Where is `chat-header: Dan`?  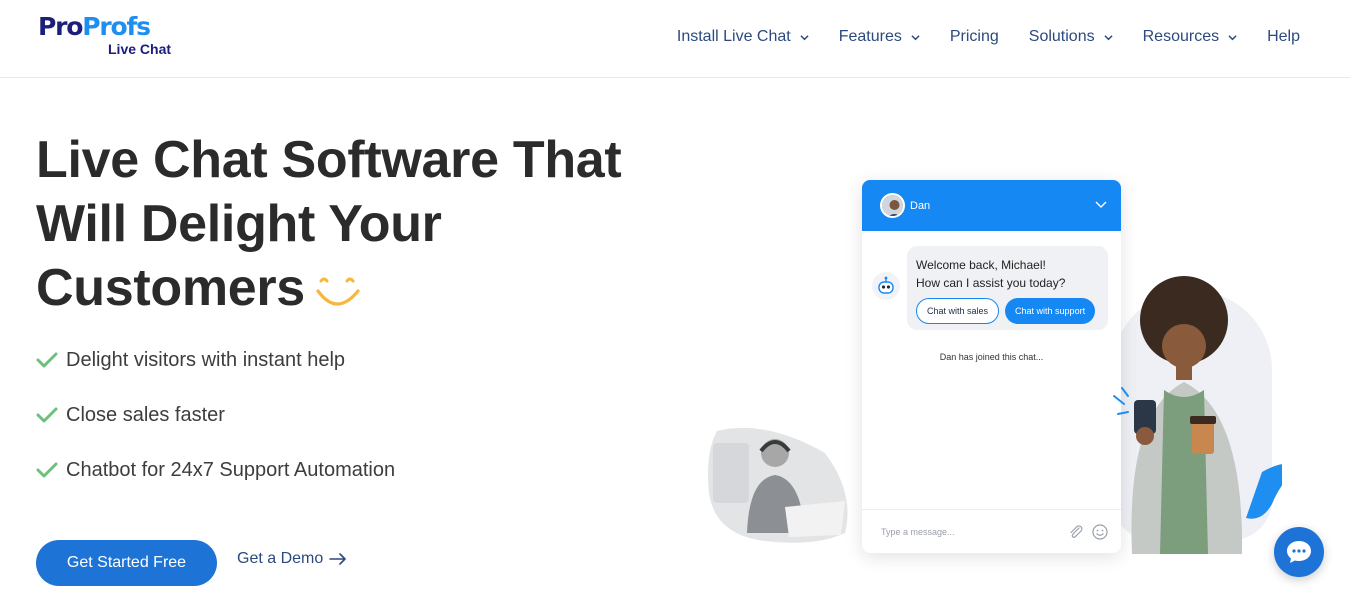 chat-header: Dan is located at coordinates (991, 205).